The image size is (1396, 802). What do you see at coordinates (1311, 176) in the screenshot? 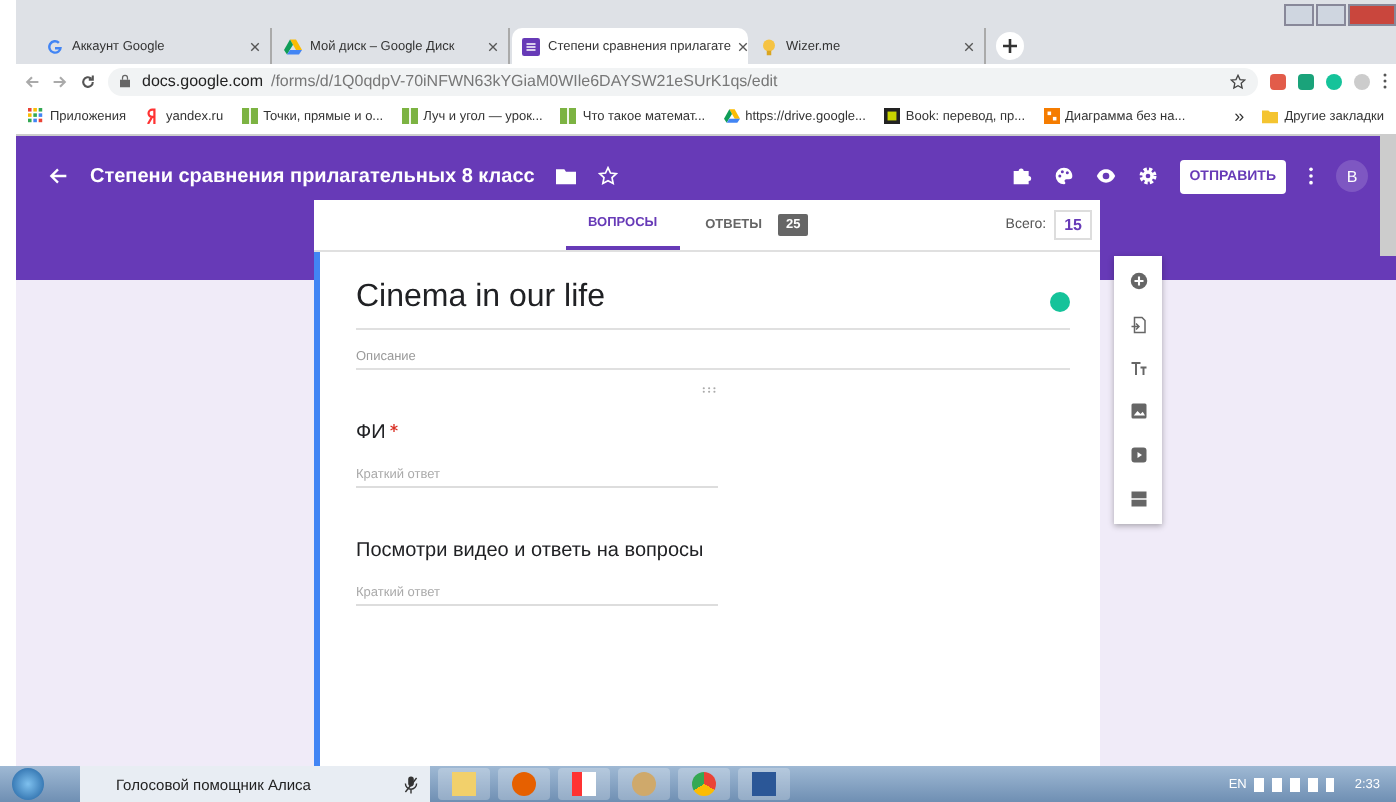
I see `more-menu-icon` at bounding box center [1311, 176].